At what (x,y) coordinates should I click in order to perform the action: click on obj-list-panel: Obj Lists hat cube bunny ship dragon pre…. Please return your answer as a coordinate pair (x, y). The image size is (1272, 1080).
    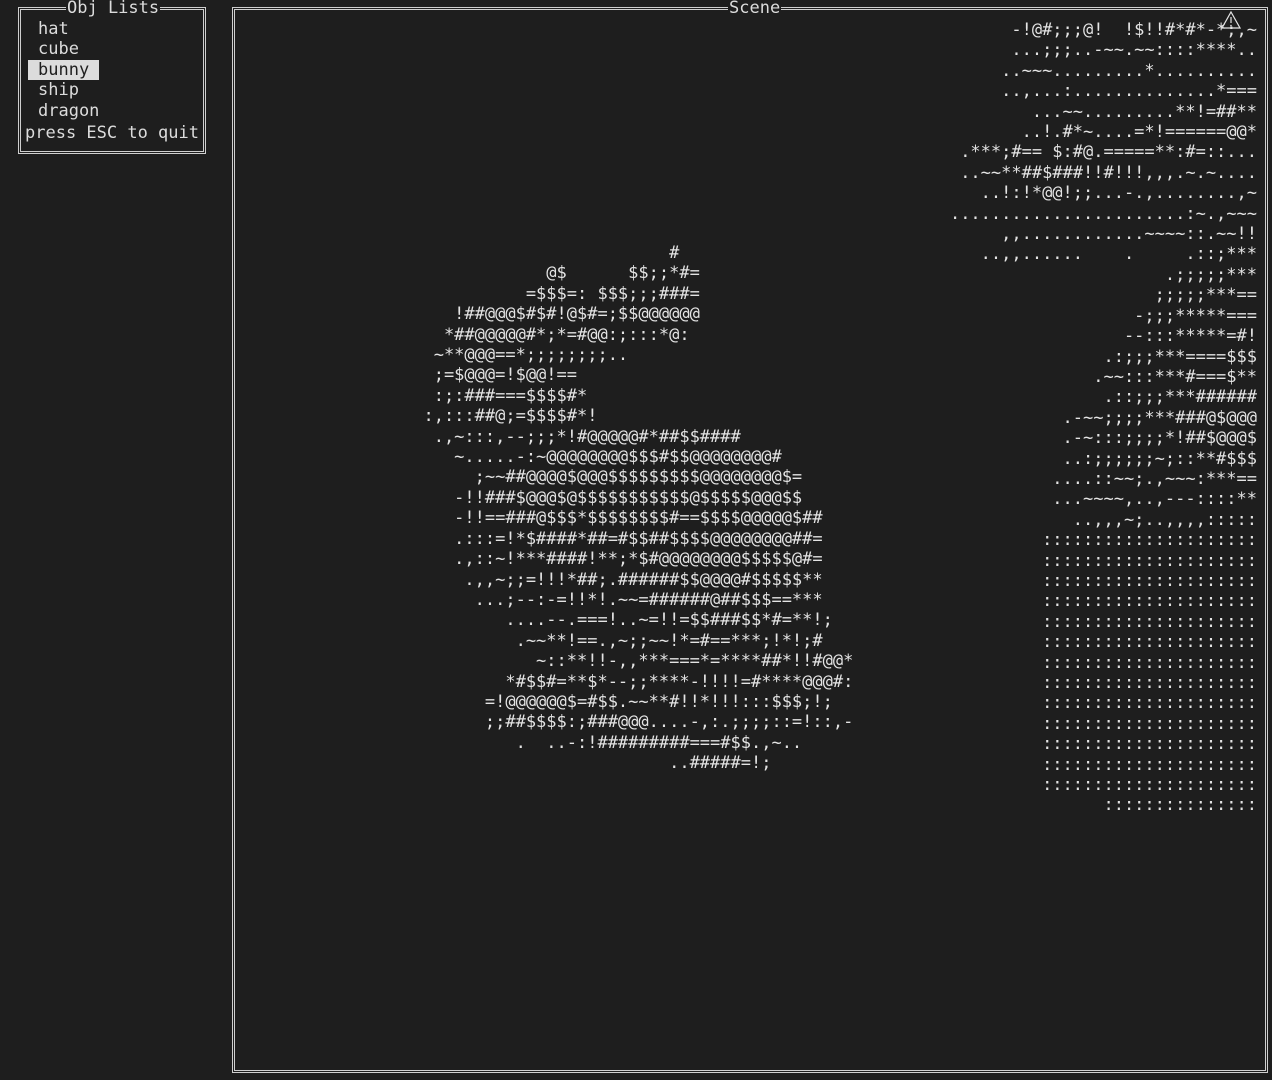
    Looking at the image, I should click on (112, 77).